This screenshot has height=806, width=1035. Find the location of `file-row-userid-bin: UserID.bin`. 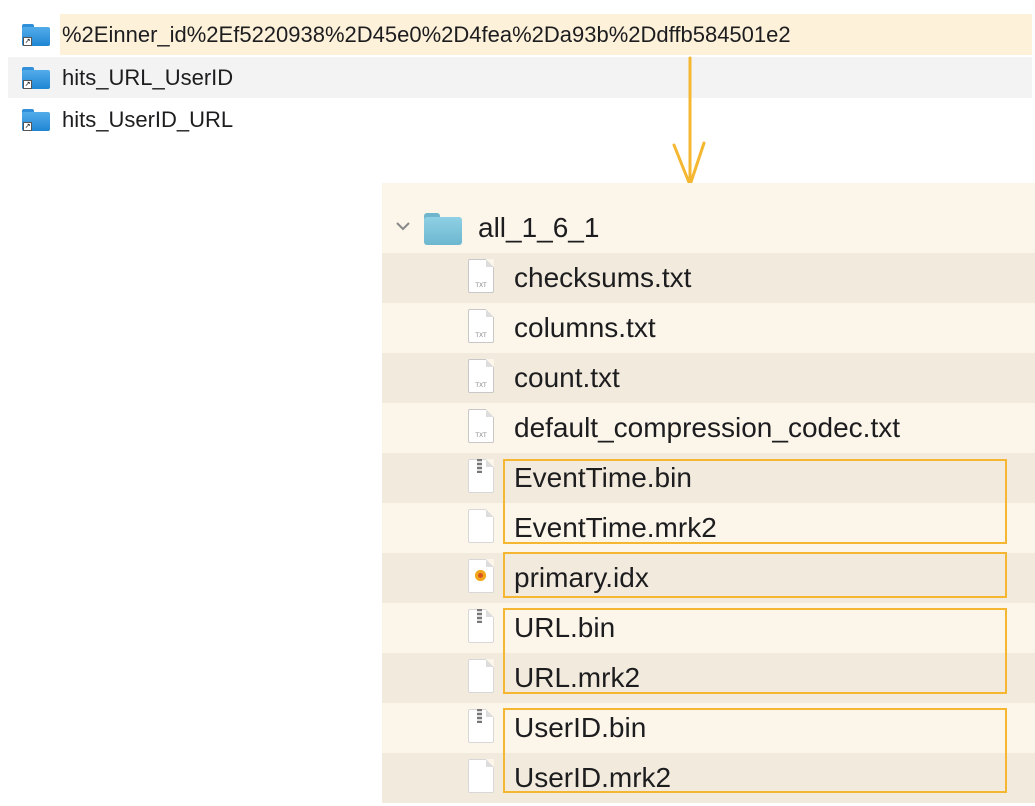

file-row-userid-bin: UserID.bin is located at coordinates (708, 728).